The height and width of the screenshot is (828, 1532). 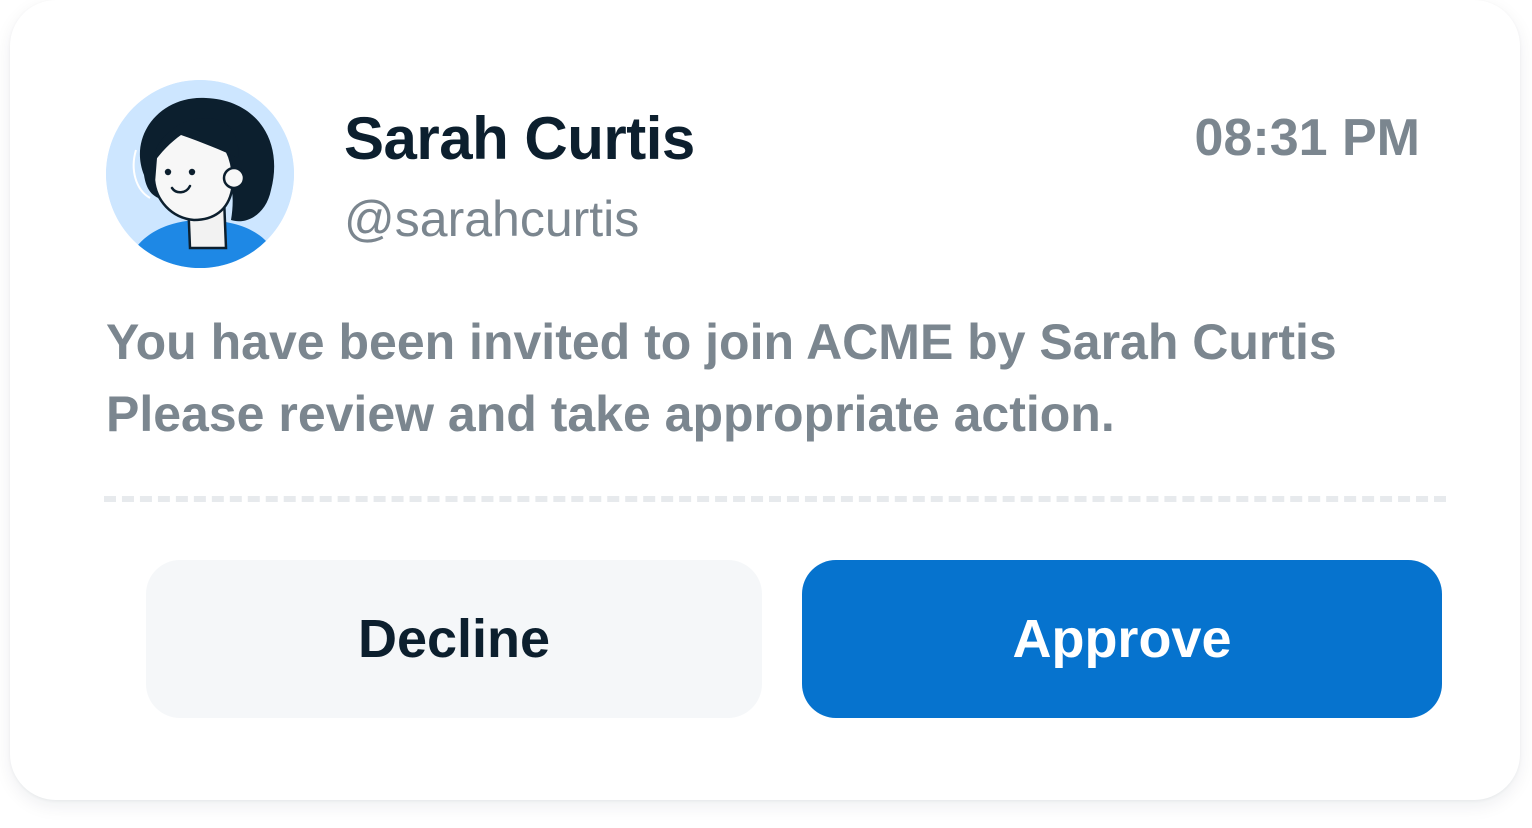 I want to click on avatar, so click(x=200, y=174).